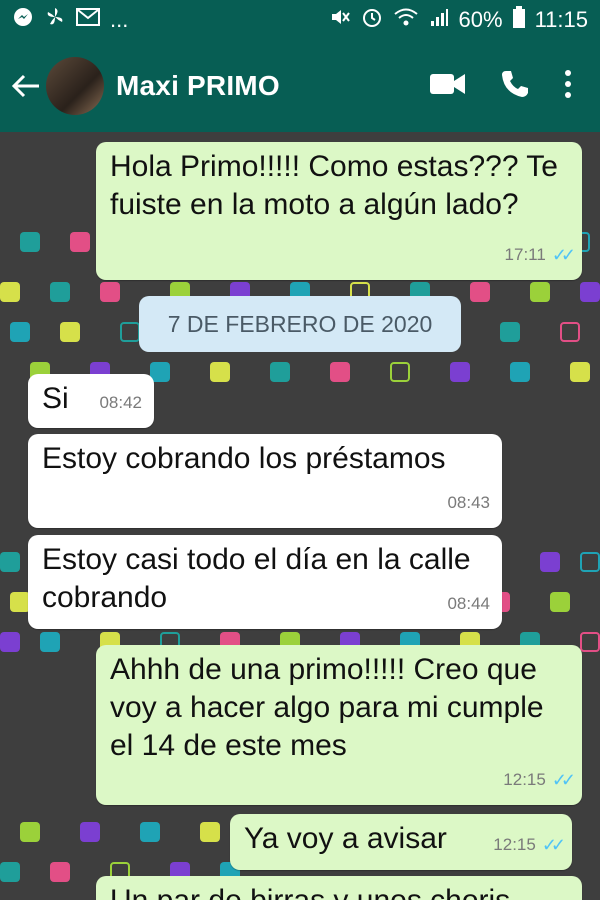 The width and height of the screenshot is (600, 900). What do you see at coordinates (310, 892) in the screenshot?
I see `message-text: Un par de birras y unos choris` at bounding box center [310, 892].